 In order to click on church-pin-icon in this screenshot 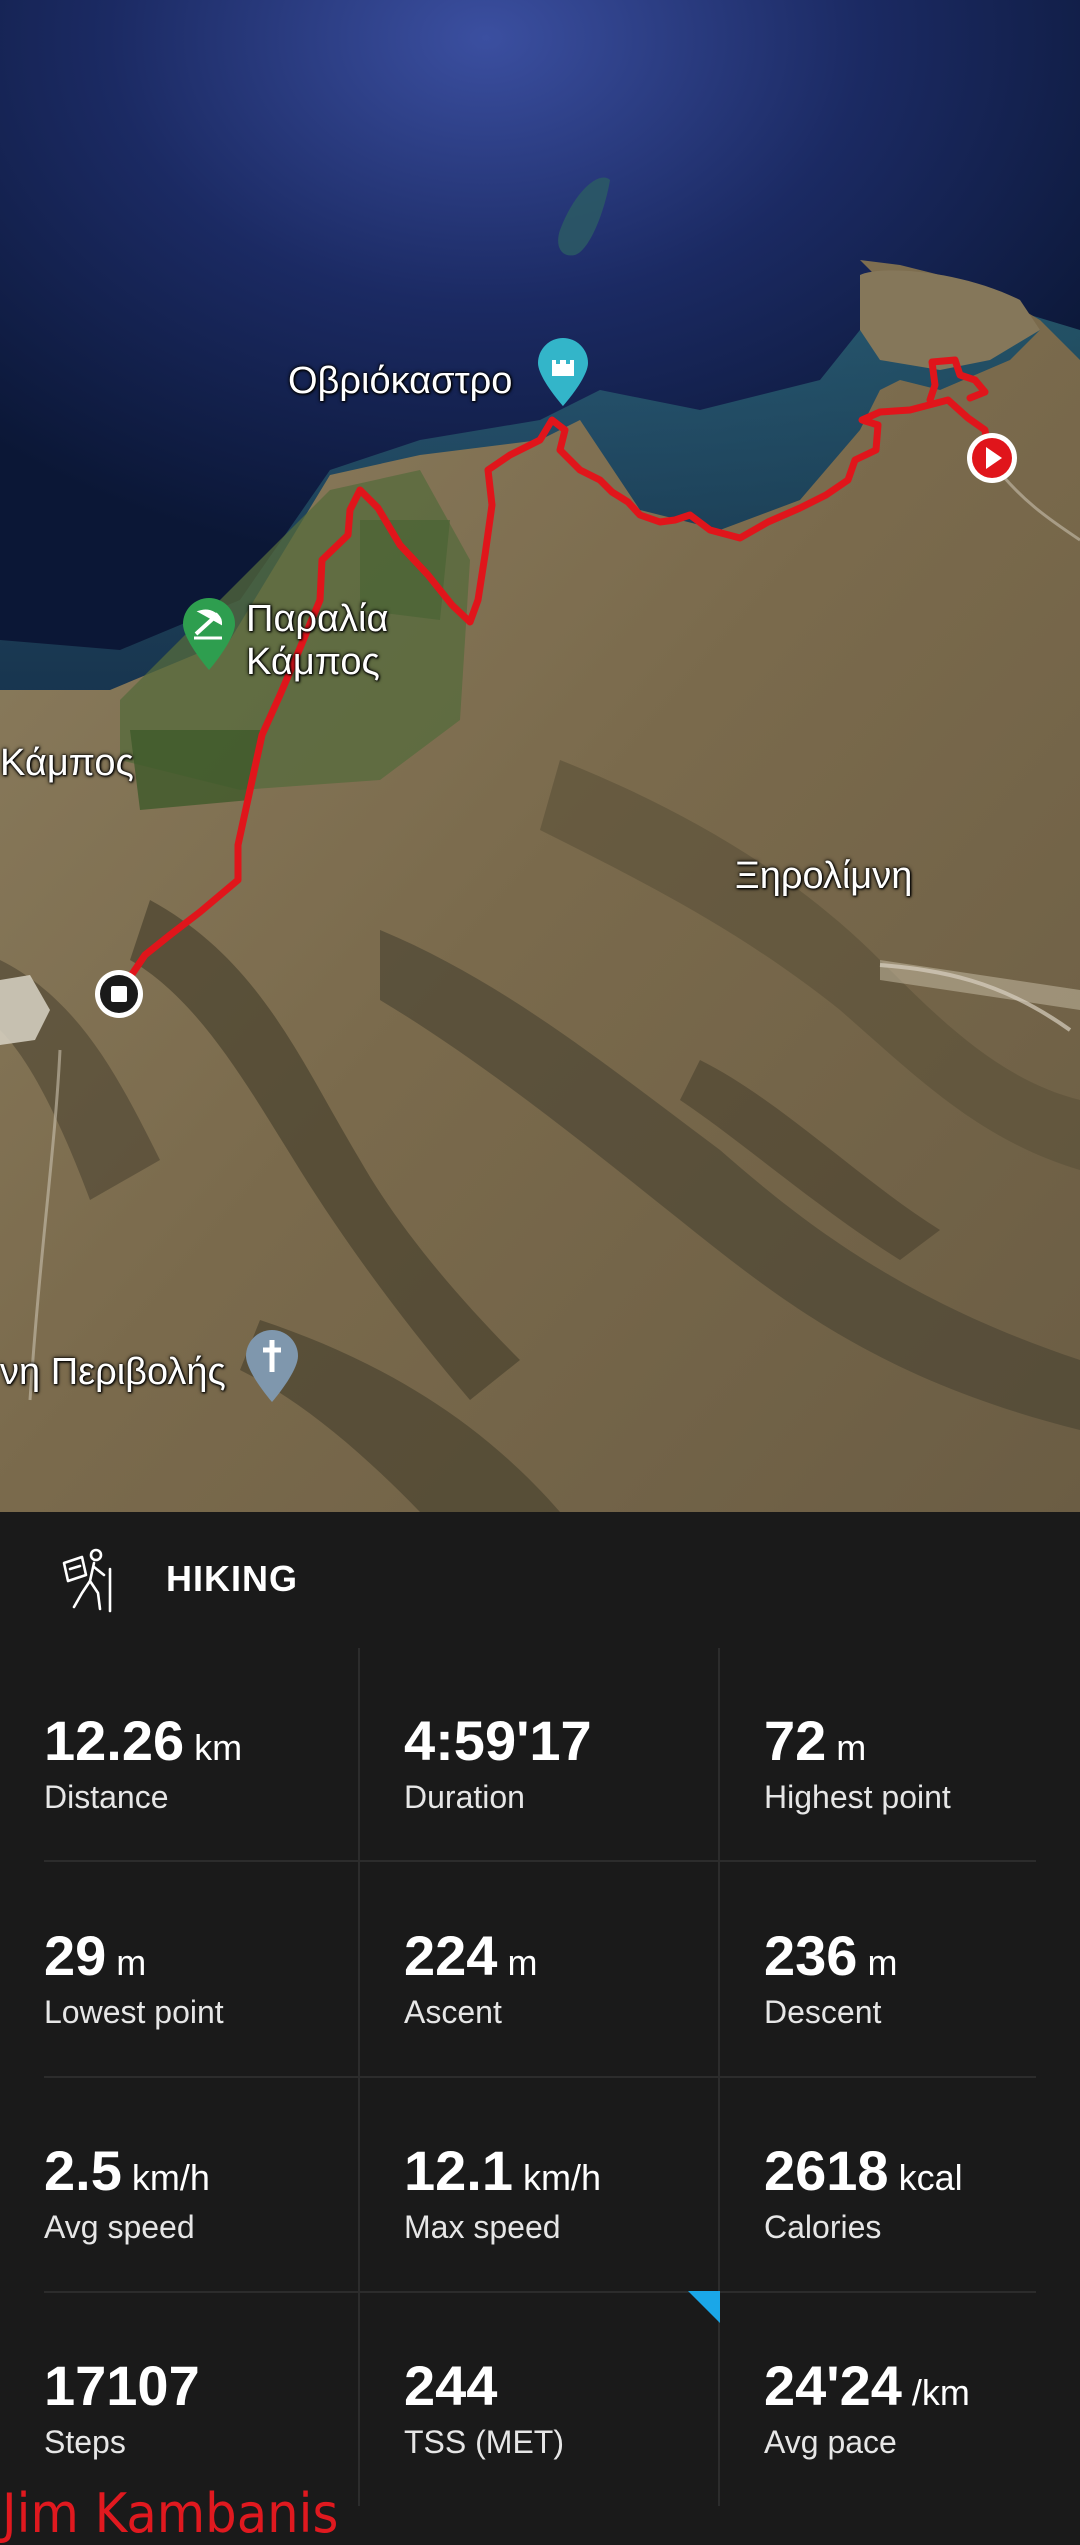, I will do `click(272, 1366)`.